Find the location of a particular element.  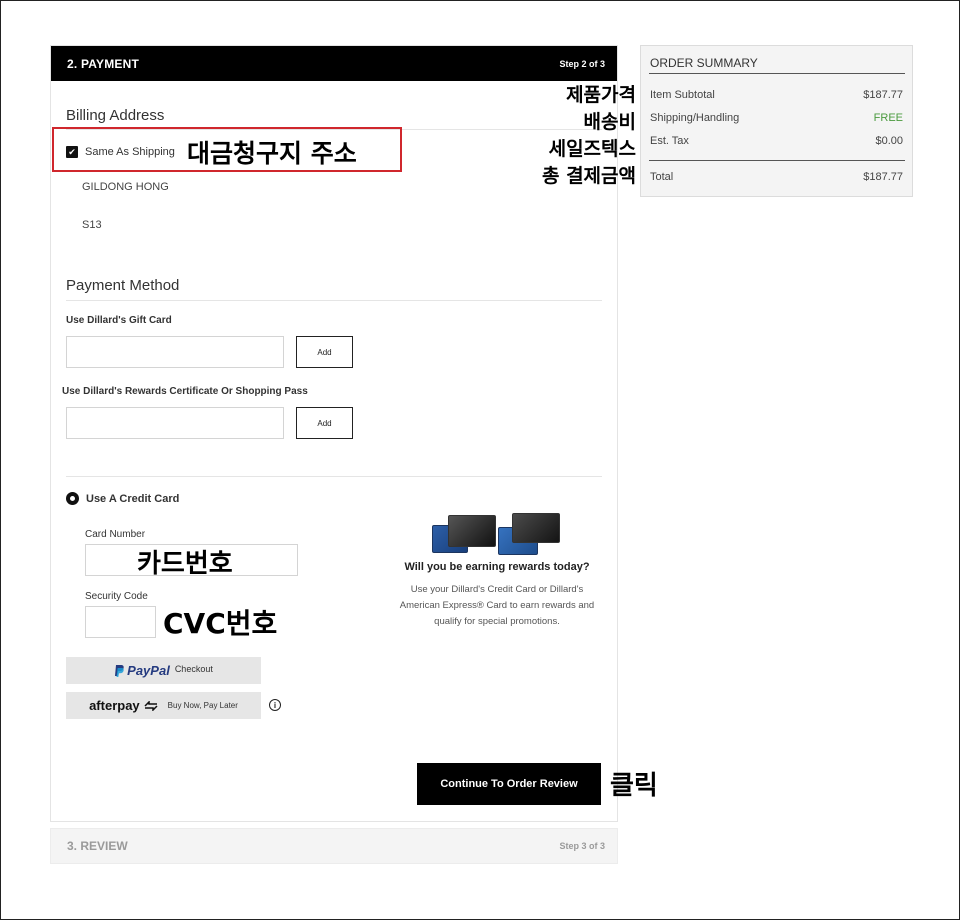

summary-value: $187.77 is located at coordinates (883, 95).